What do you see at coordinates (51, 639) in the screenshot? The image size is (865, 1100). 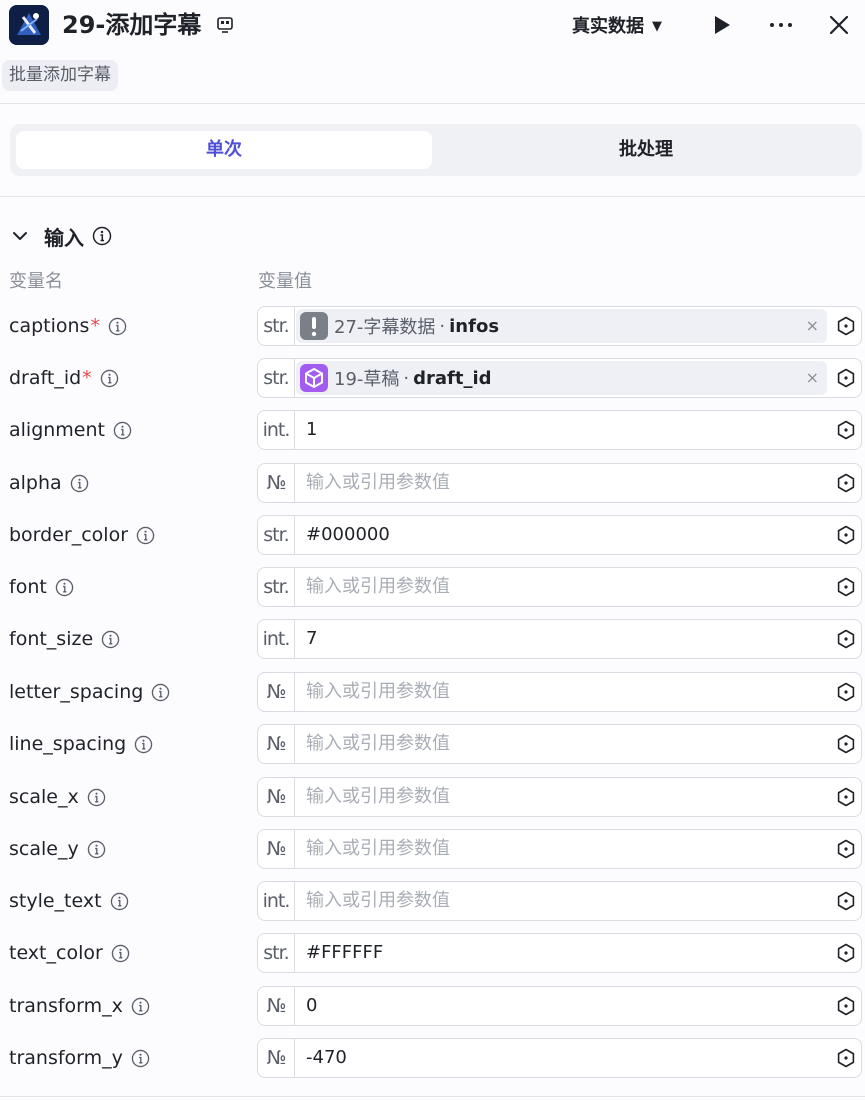 I see `param-name: font_size` at bounding box center [51, 639].